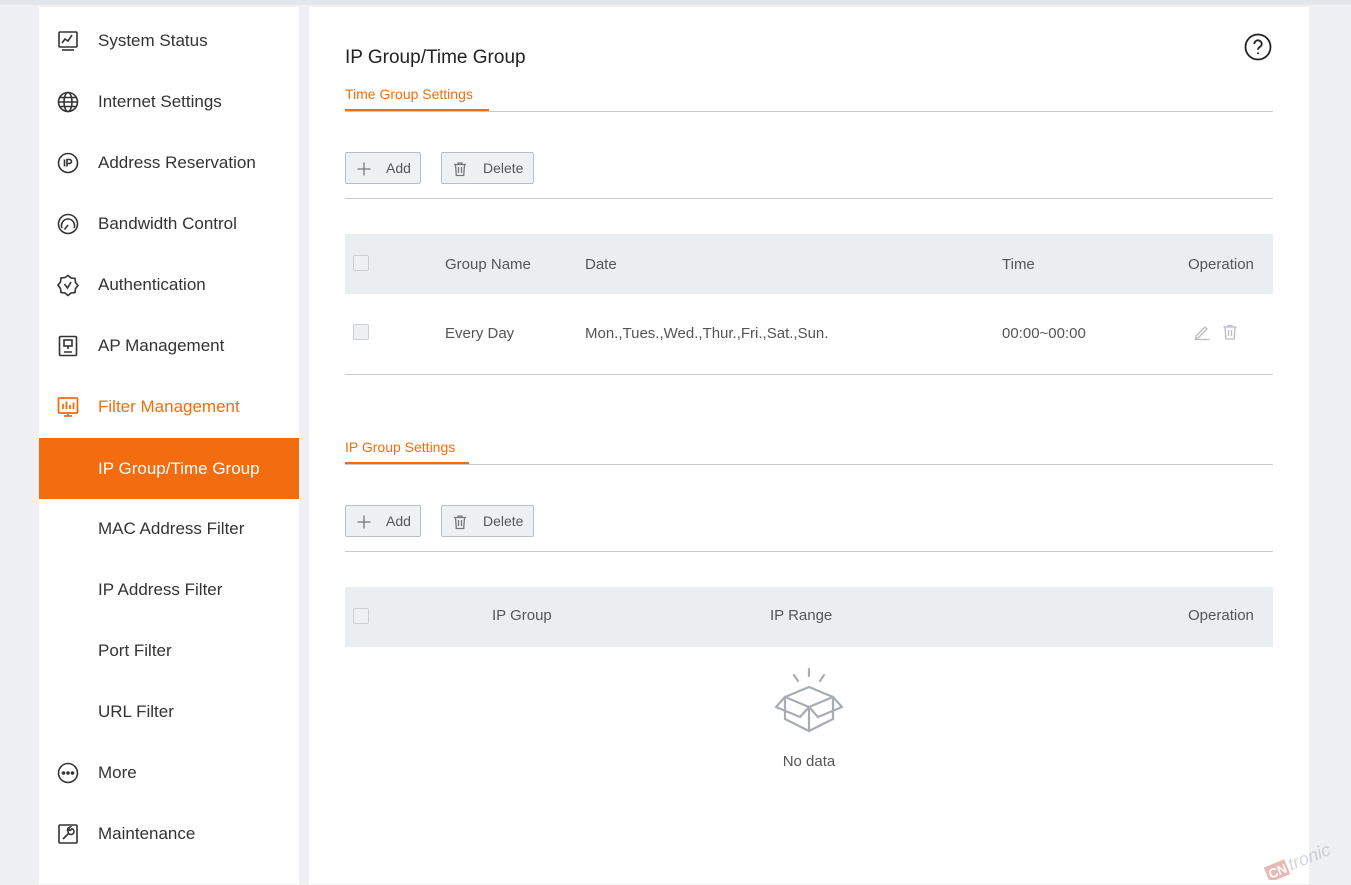 This screenshot has width=1351, height=885. I want to click on globe-icon, so click(68, 102).